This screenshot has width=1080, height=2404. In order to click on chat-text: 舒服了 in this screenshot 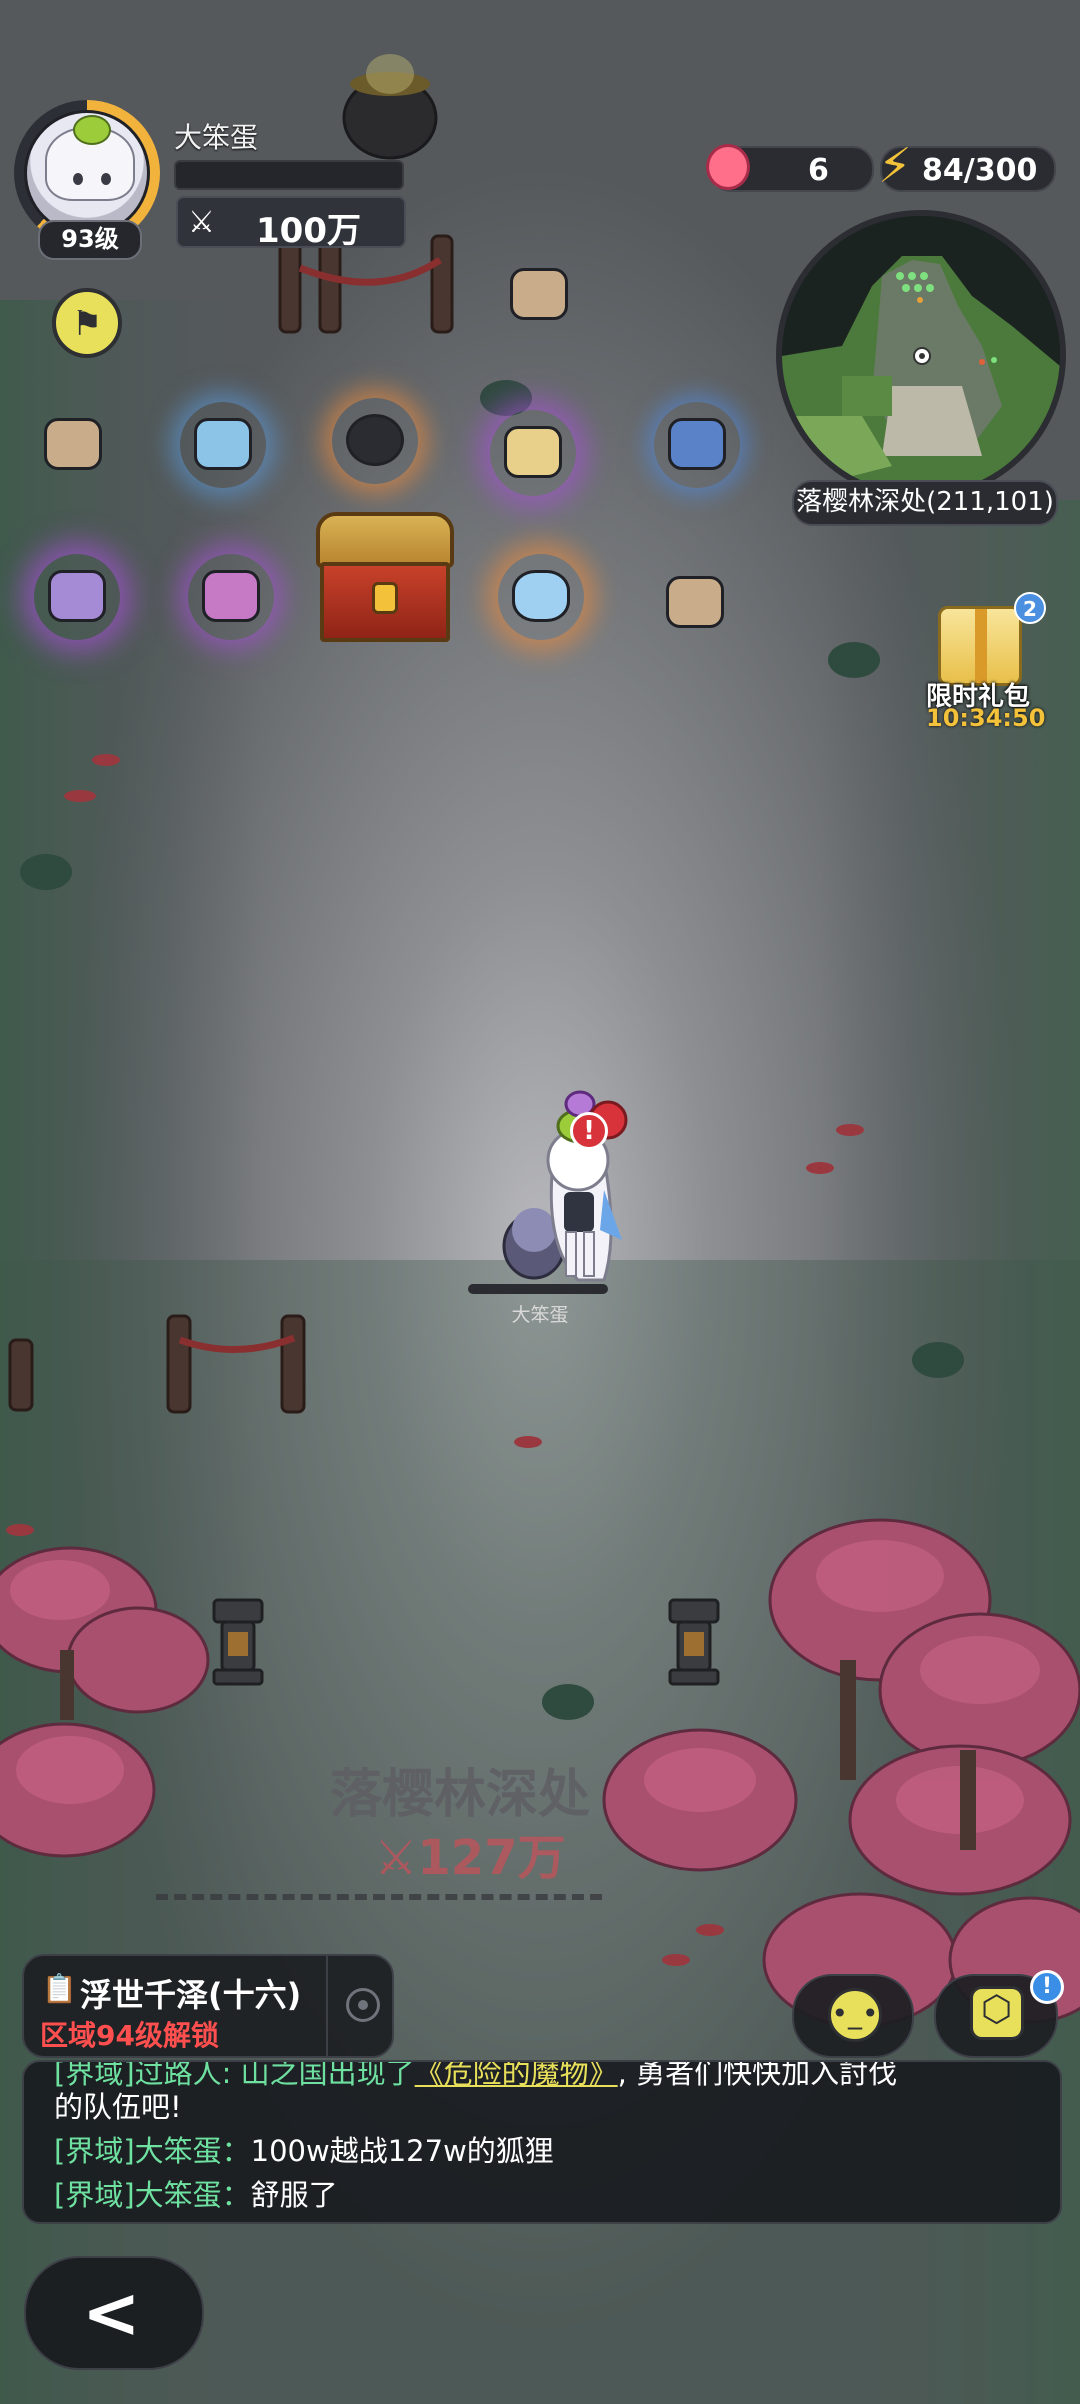, I will do `click(294, 2195)`.